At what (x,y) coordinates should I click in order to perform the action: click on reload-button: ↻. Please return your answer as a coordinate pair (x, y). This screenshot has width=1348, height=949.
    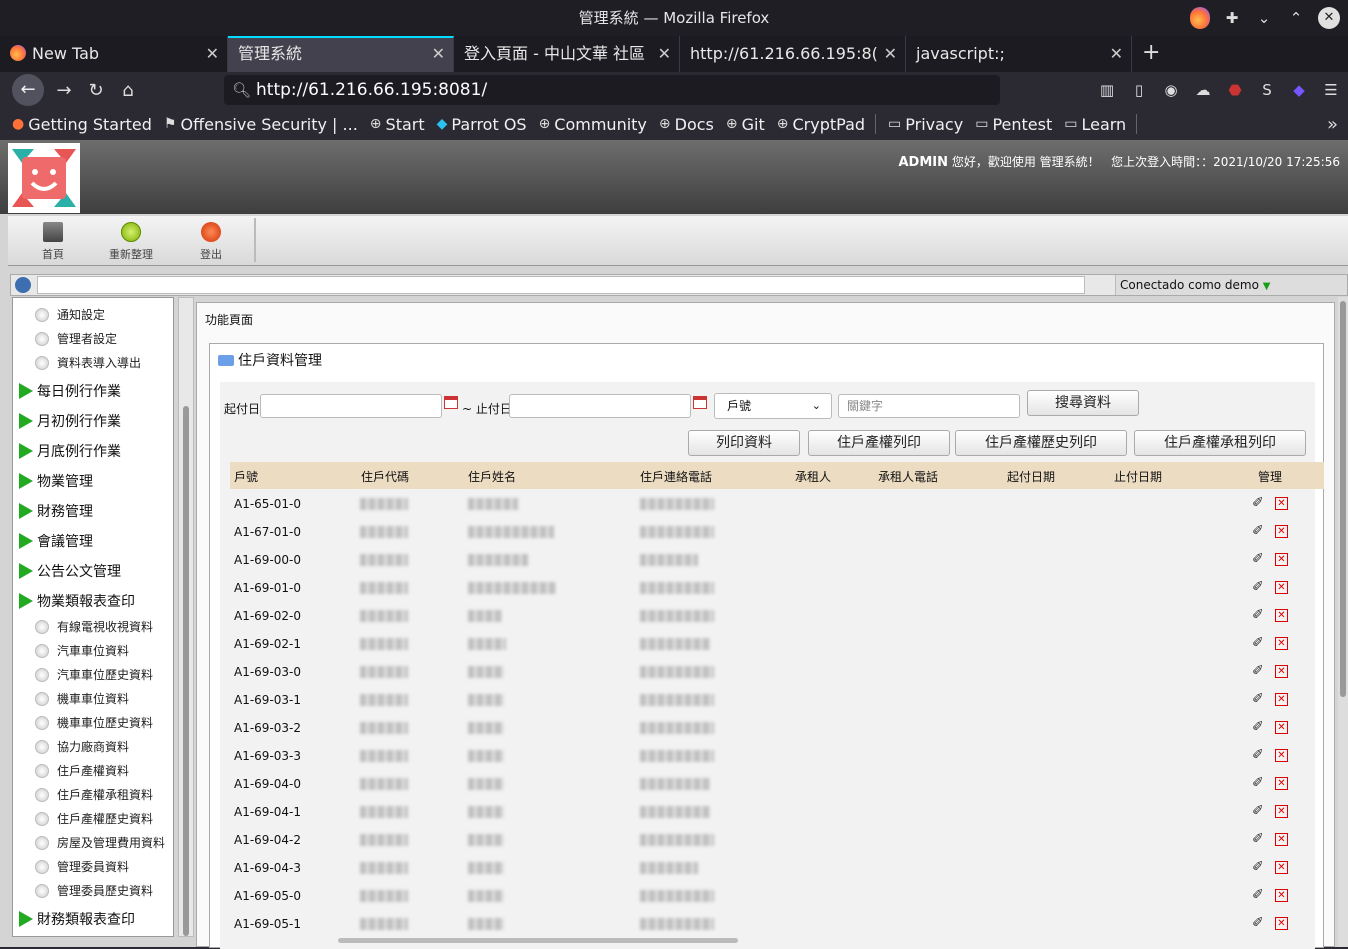
    Looking at the image, I should click on (96, 90).